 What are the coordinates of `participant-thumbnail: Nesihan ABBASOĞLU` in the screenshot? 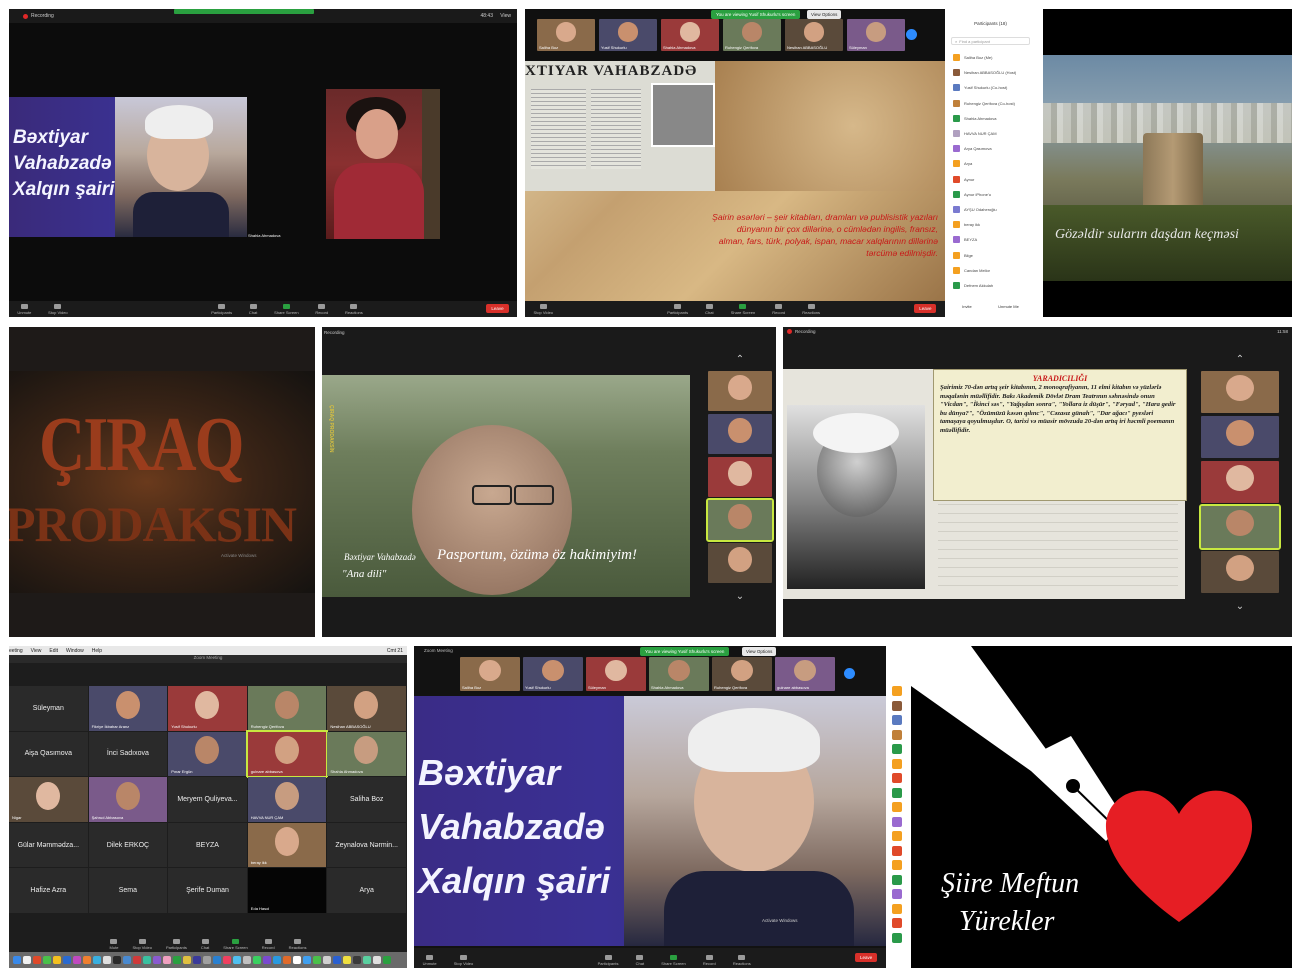 It's located at (814, 35).